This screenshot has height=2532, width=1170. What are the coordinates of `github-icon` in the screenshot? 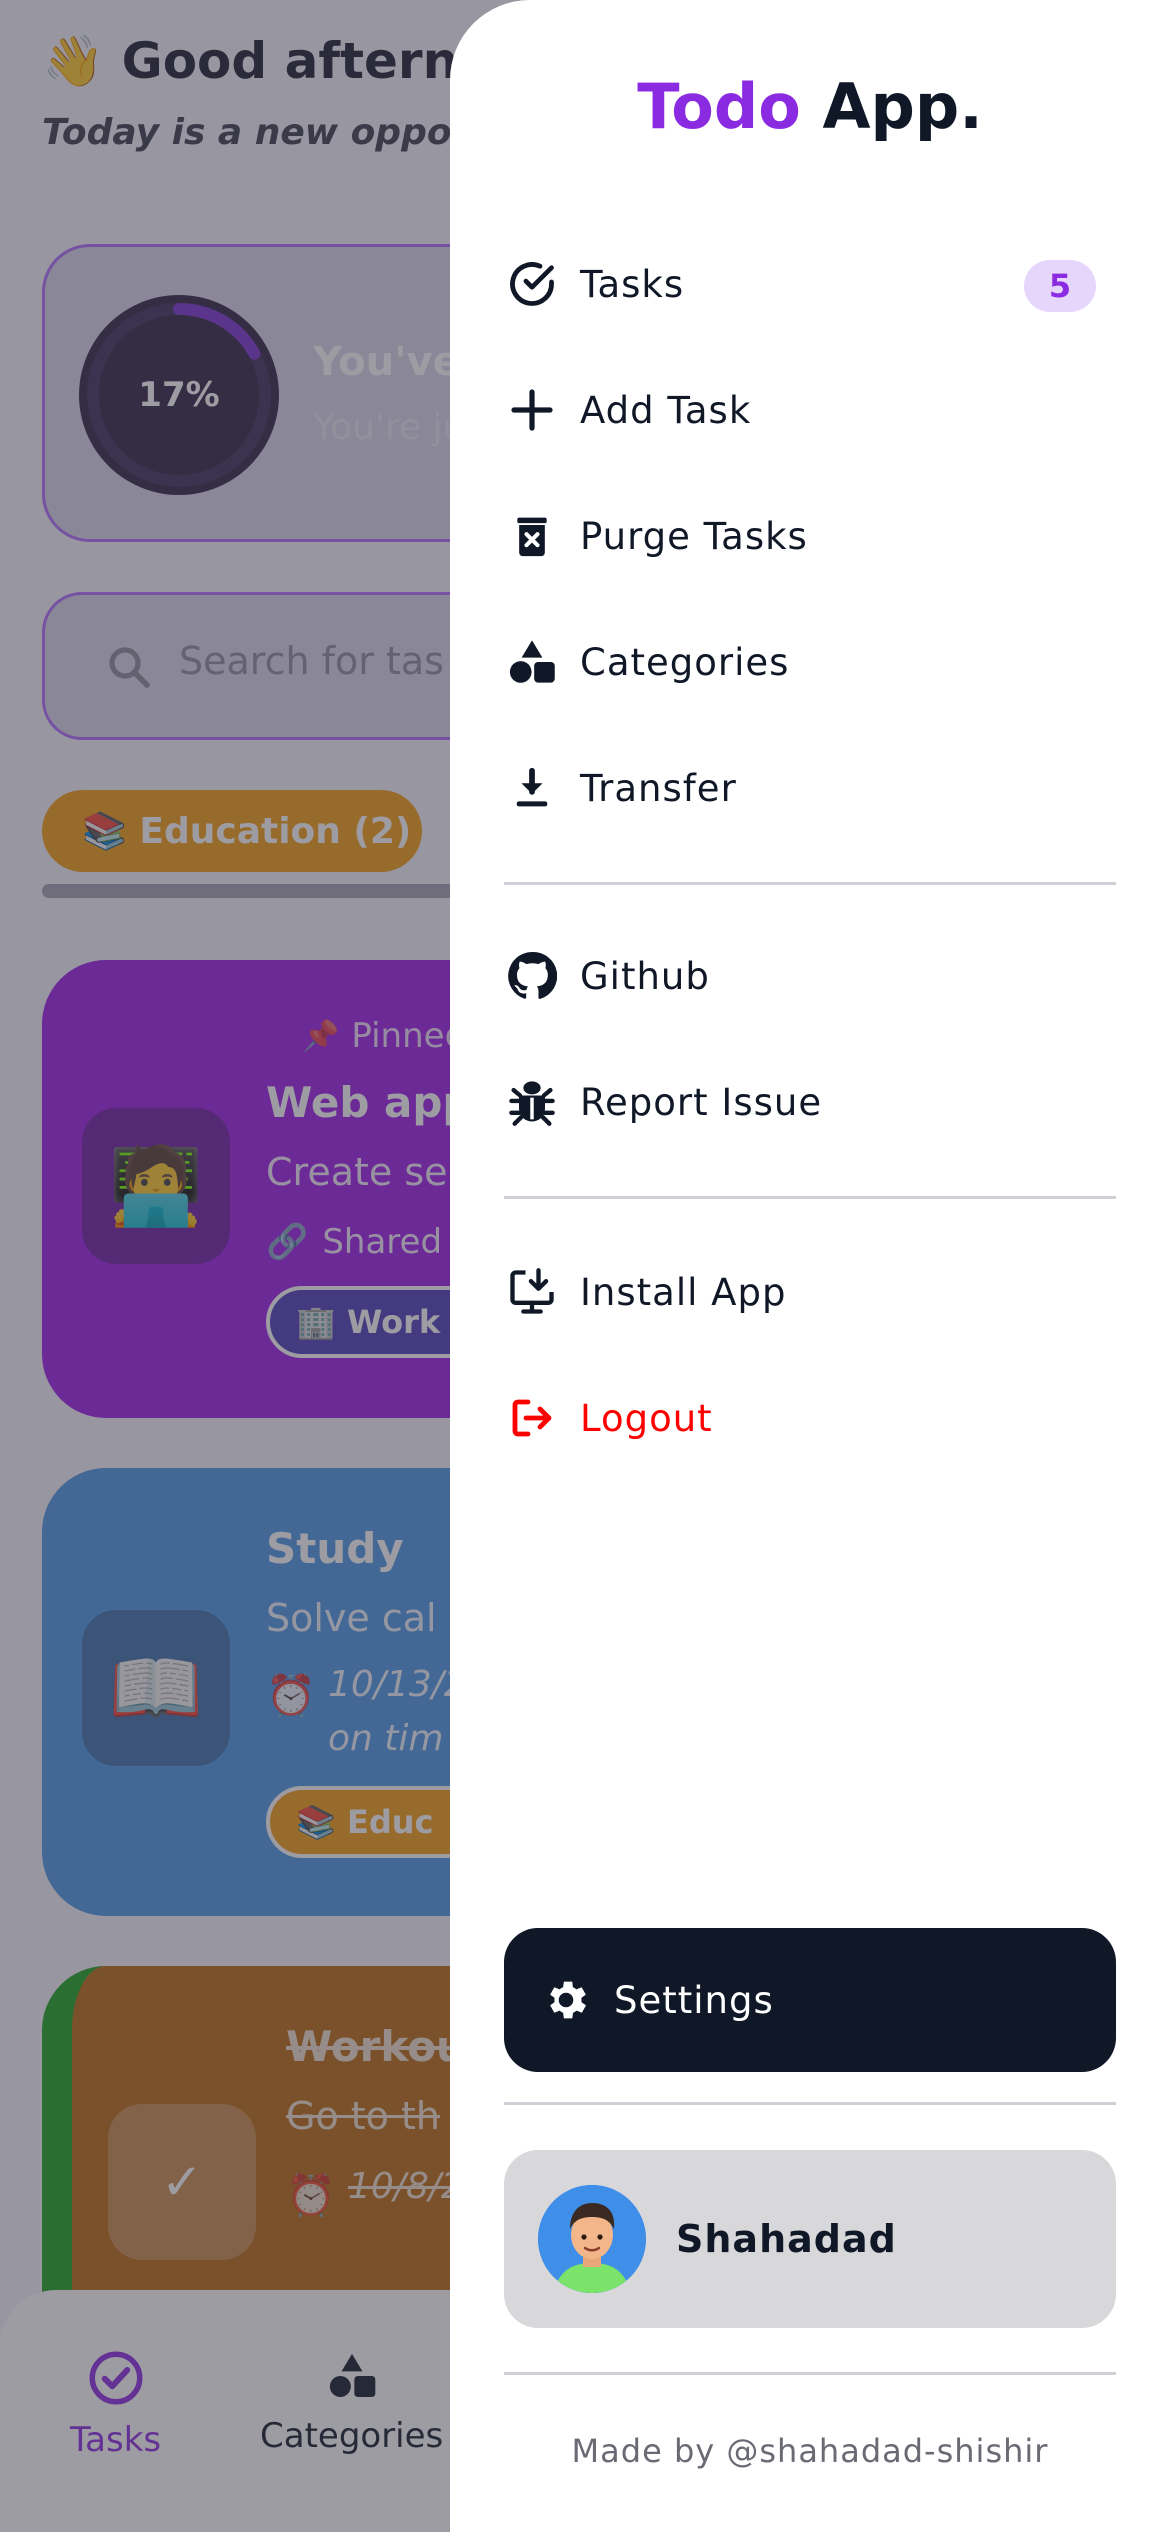 It's located at (532, 976).